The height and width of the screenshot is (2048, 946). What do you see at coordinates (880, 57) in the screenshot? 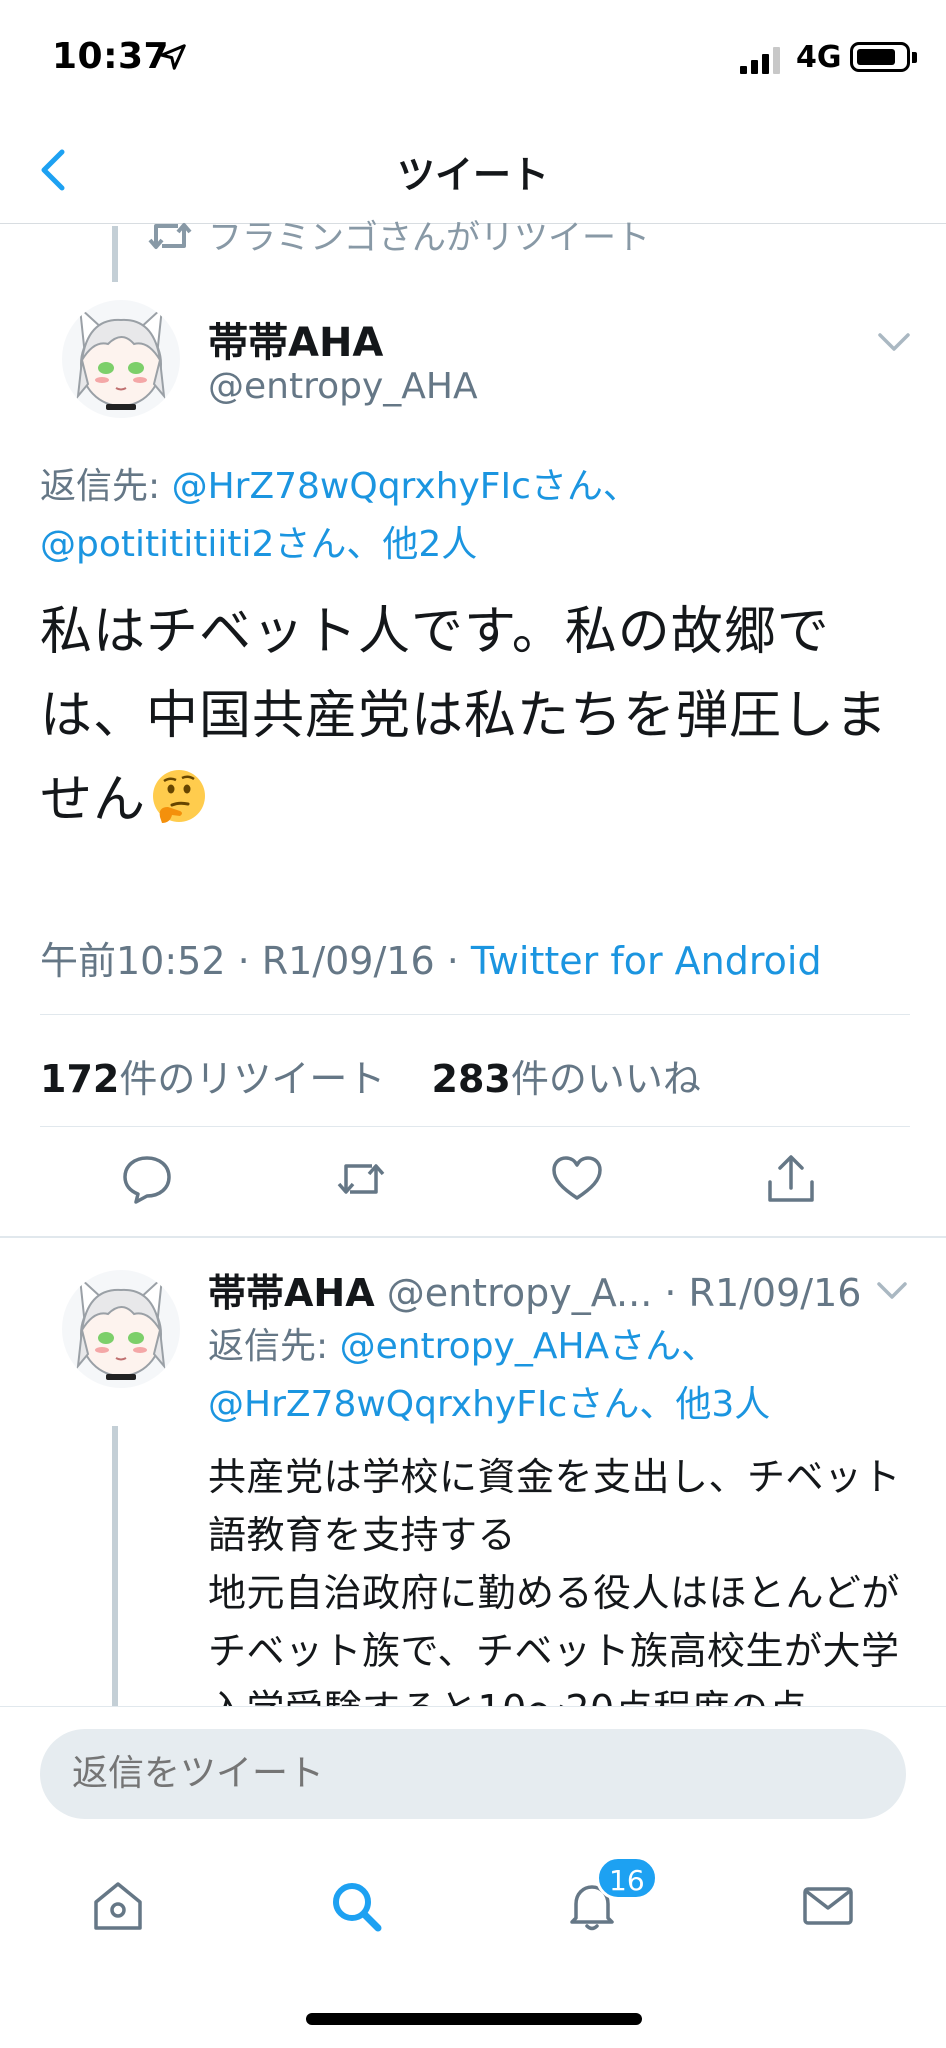
I see `battery-icon` at bounding box center [880, 57].